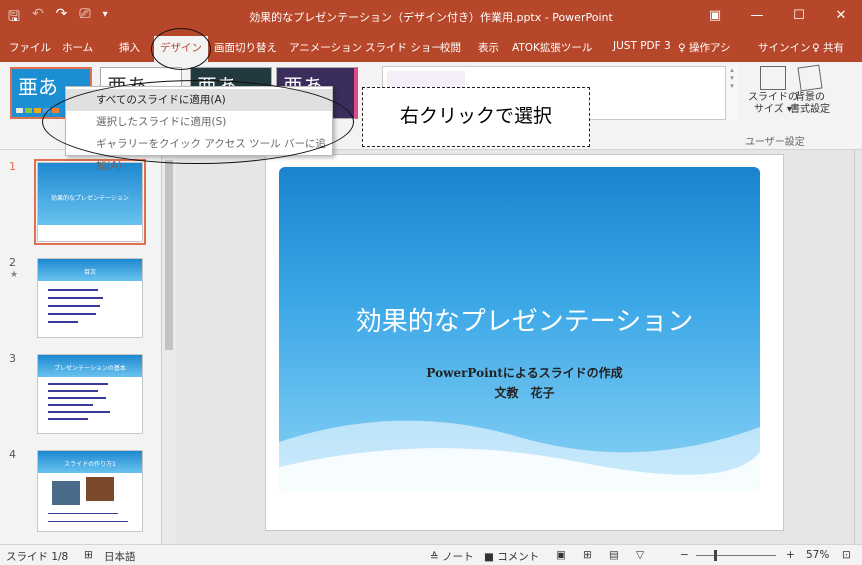  I want to click on annotation-oval-menu, so click(198, 122).